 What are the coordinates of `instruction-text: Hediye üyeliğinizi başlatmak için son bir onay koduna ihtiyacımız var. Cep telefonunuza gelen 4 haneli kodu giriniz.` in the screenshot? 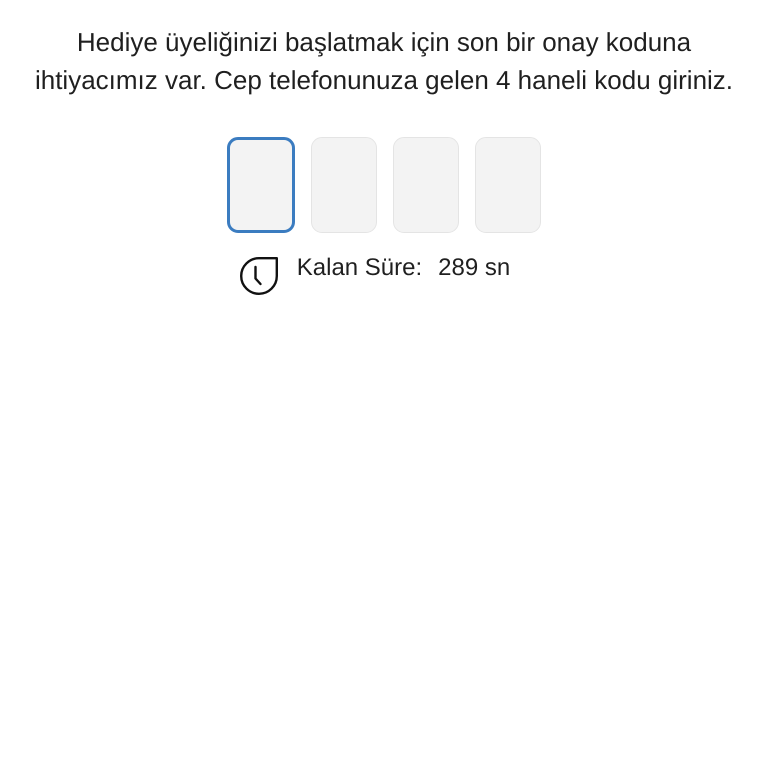 It's located at (384, 61).